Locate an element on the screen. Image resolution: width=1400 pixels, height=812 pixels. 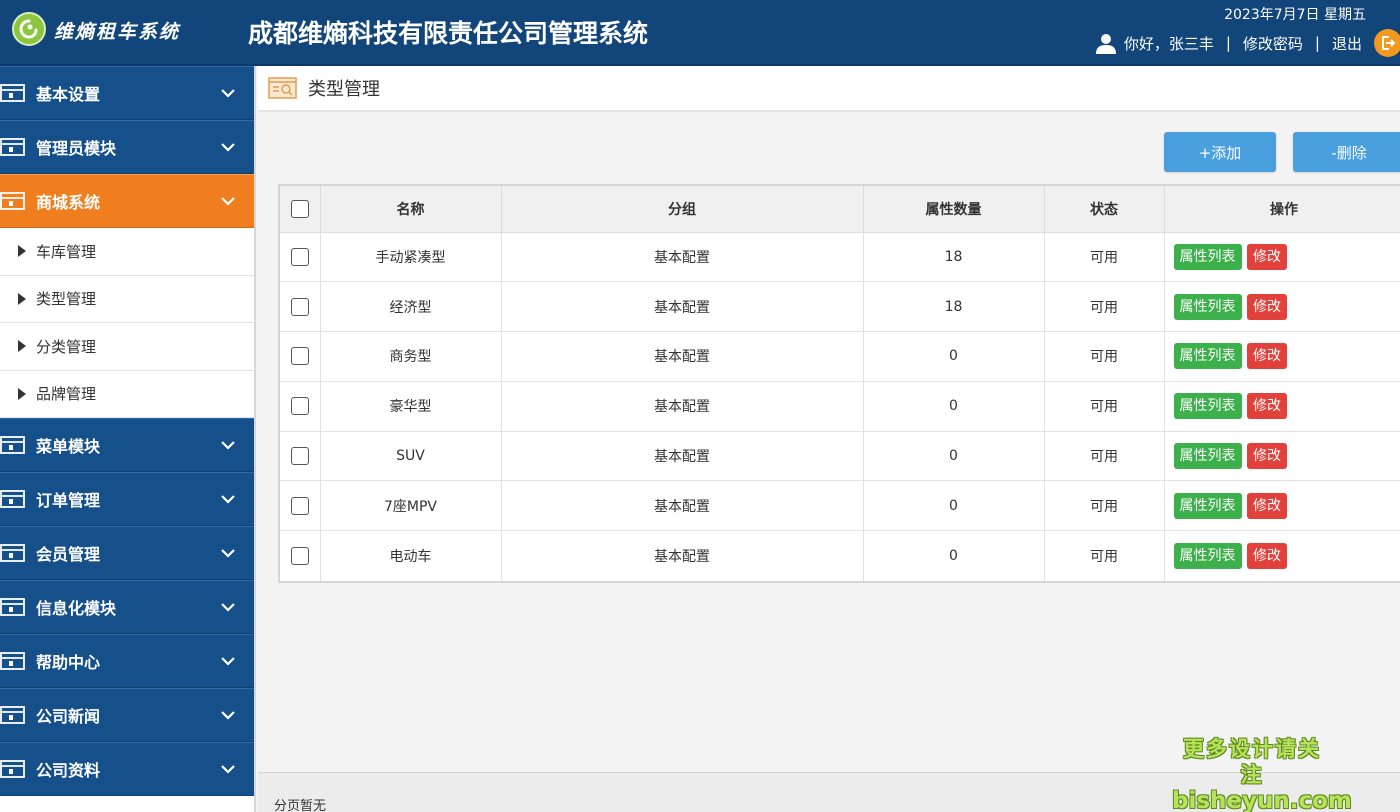
name-cell: 豪华型 is located at coordinates (411, 406).